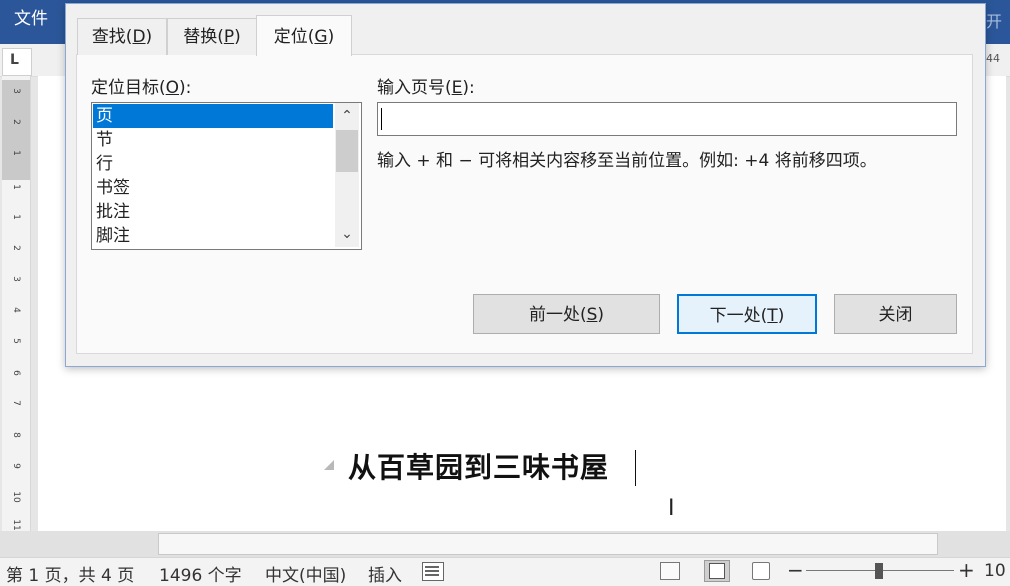 The image size is (1010, 586). I want to click on scroll-up-icon: ⌃, so click(347, 116).